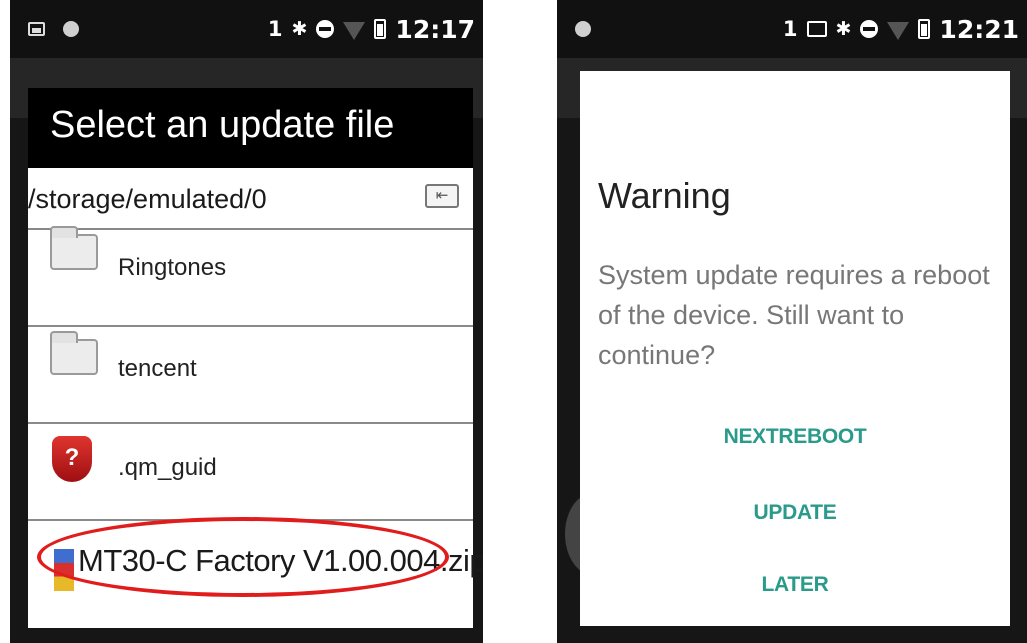 The image size is (1027, 643). I want to click on back-arrow-icon: ⇤, so click(442, 196).